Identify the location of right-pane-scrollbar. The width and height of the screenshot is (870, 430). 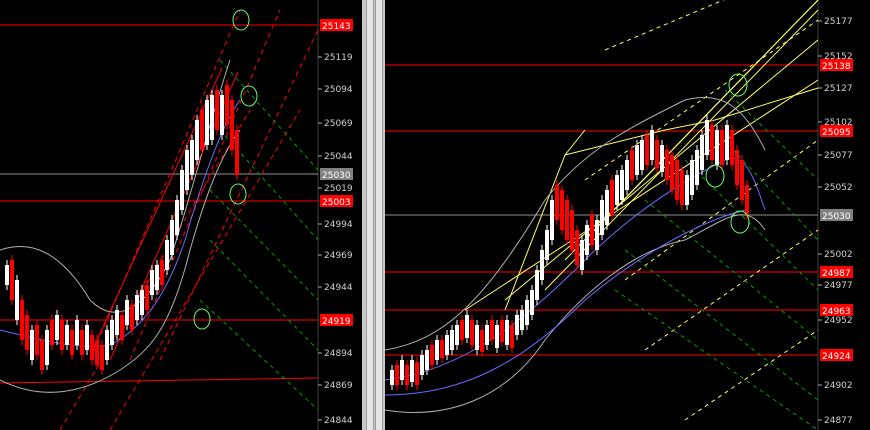
(379, 215).